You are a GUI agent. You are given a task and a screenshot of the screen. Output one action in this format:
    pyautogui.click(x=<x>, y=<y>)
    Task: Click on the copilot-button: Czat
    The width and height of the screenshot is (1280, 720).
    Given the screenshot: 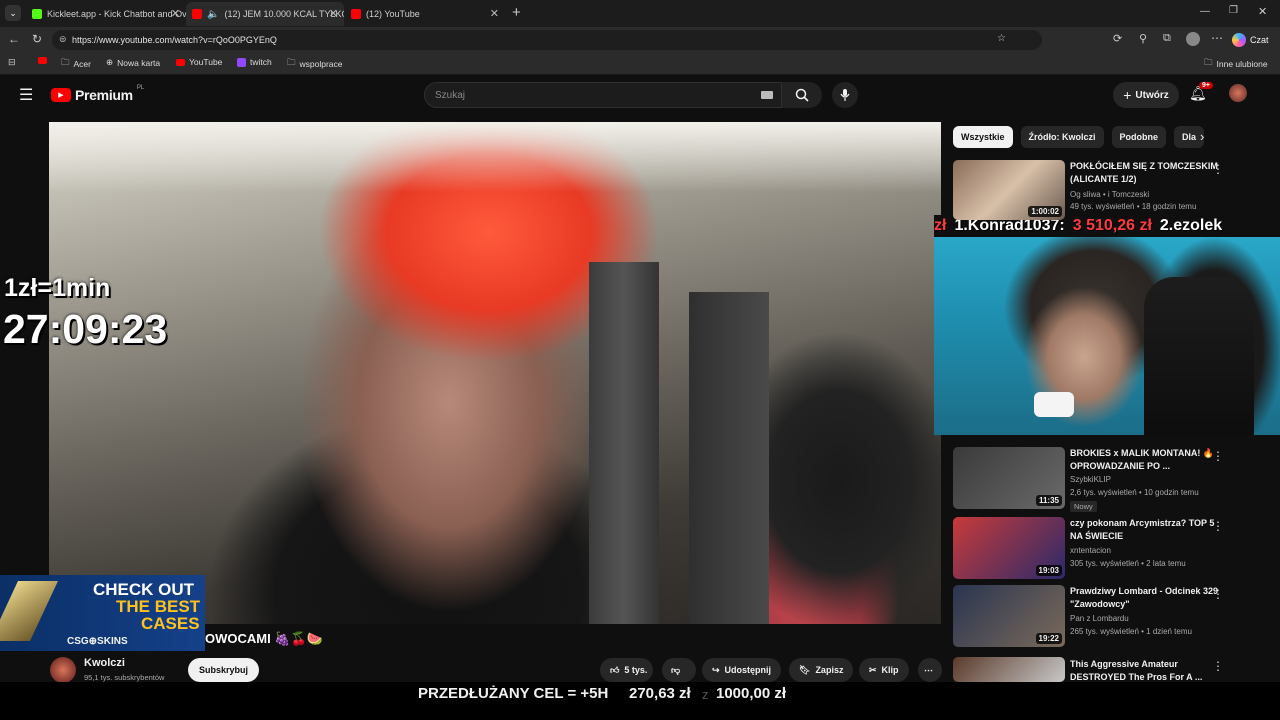 What is the action you would take?
    pyautogui.click(x=1250, y=40)
    